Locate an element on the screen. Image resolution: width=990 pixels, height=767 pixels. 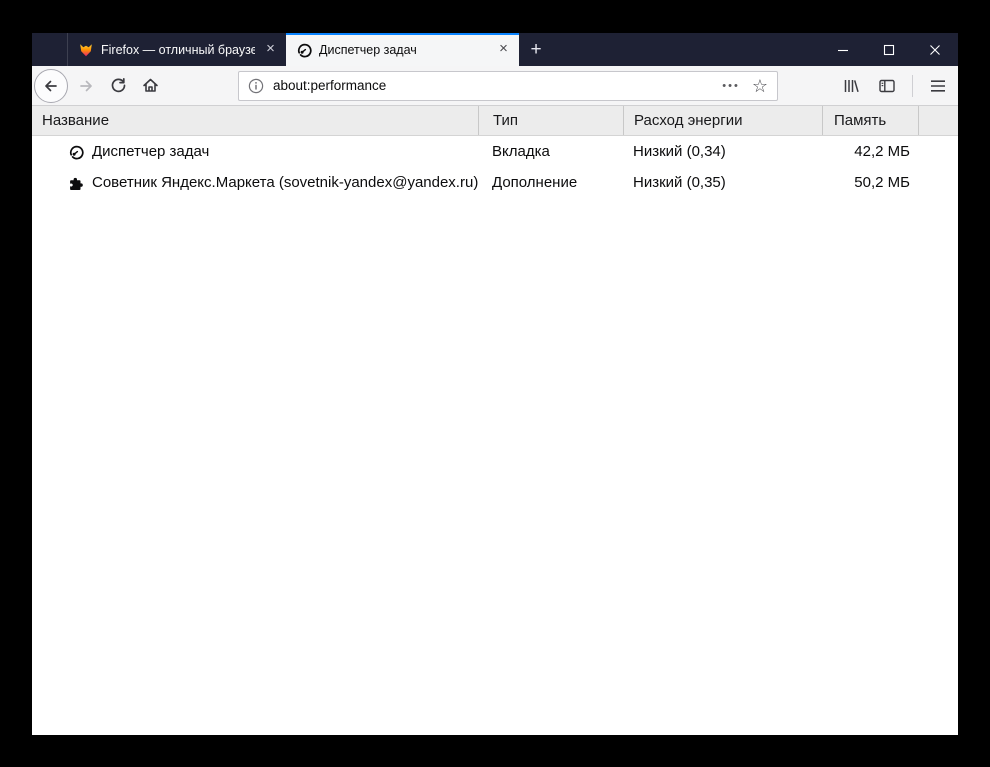
window-maximize-button is located at coordinates (889, 49).